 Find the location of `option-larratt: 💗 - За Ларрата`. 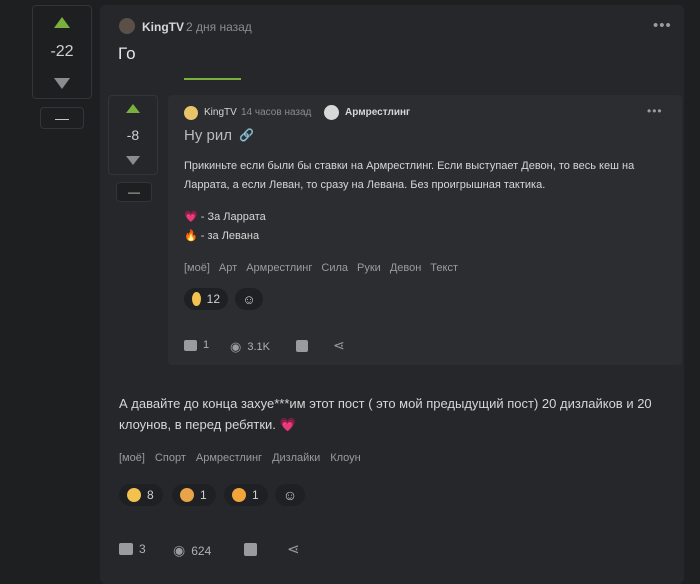

option-larratt: 💗 - За Ларрата is located at coordinates (225, 217).